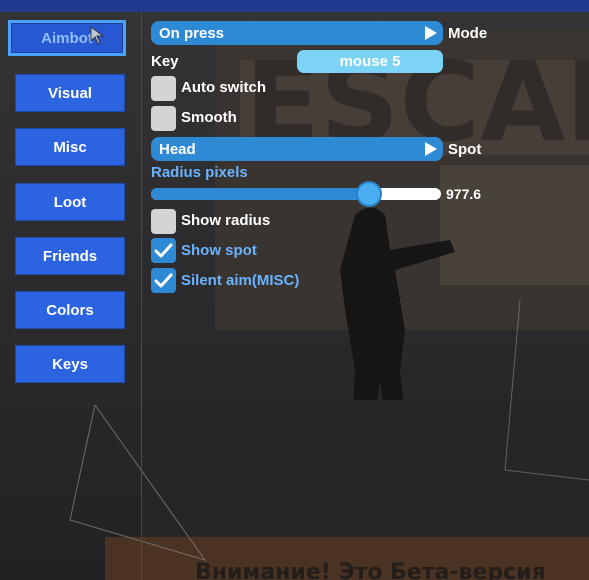  What do you see at coordinates (165, 61) in the screenshot?
I see `key-label: Key` at bounding box center [165, 61].